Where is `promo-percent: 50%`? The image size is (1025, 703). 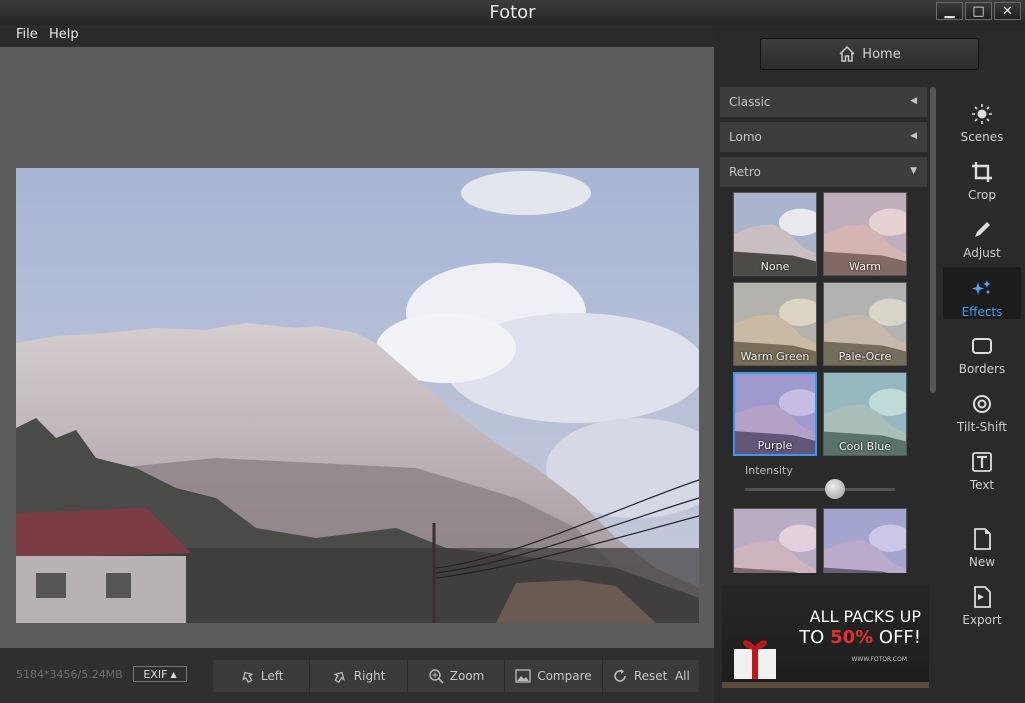 promo-percent: 50% is located at coordinates (852, 637).